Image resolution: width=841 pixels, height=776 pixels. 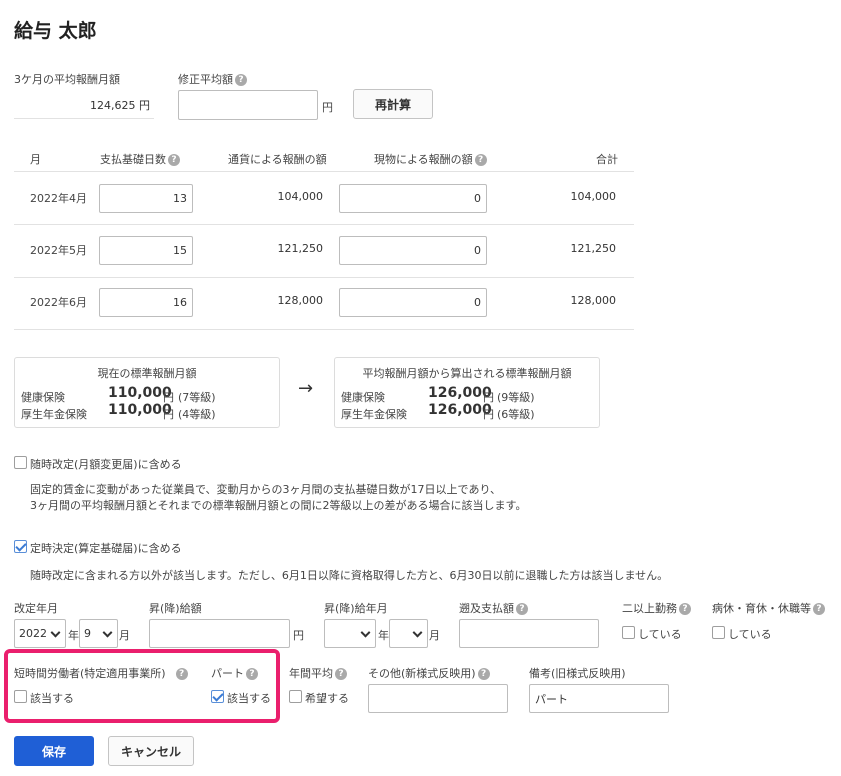 I want to click on cash-amount: 104,000, so click(x=300, y=196).